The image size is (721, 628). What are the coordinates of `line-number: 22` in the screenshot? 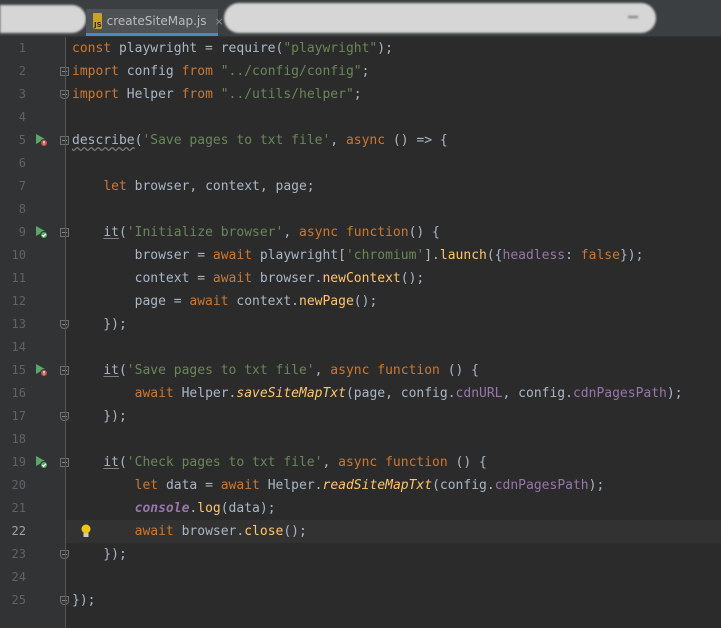 It's located at (18, 531).